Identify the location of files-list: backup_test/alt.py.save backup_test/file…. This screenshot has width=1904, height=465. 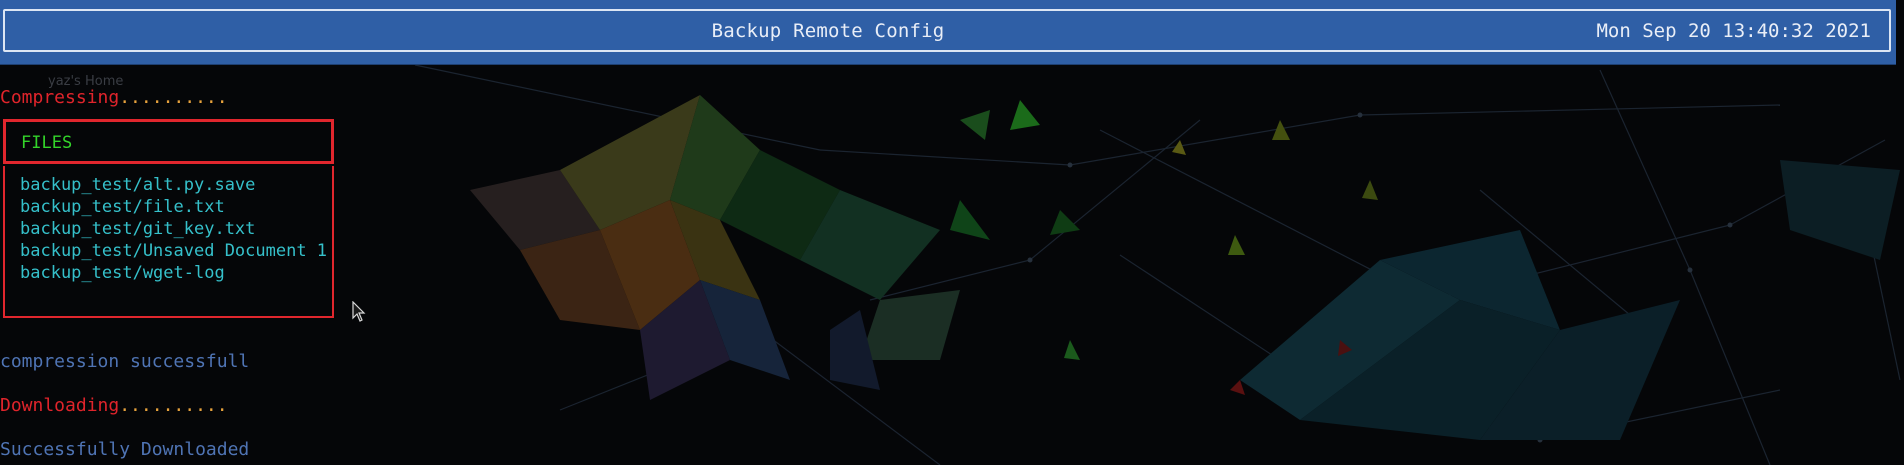
(173, 229).